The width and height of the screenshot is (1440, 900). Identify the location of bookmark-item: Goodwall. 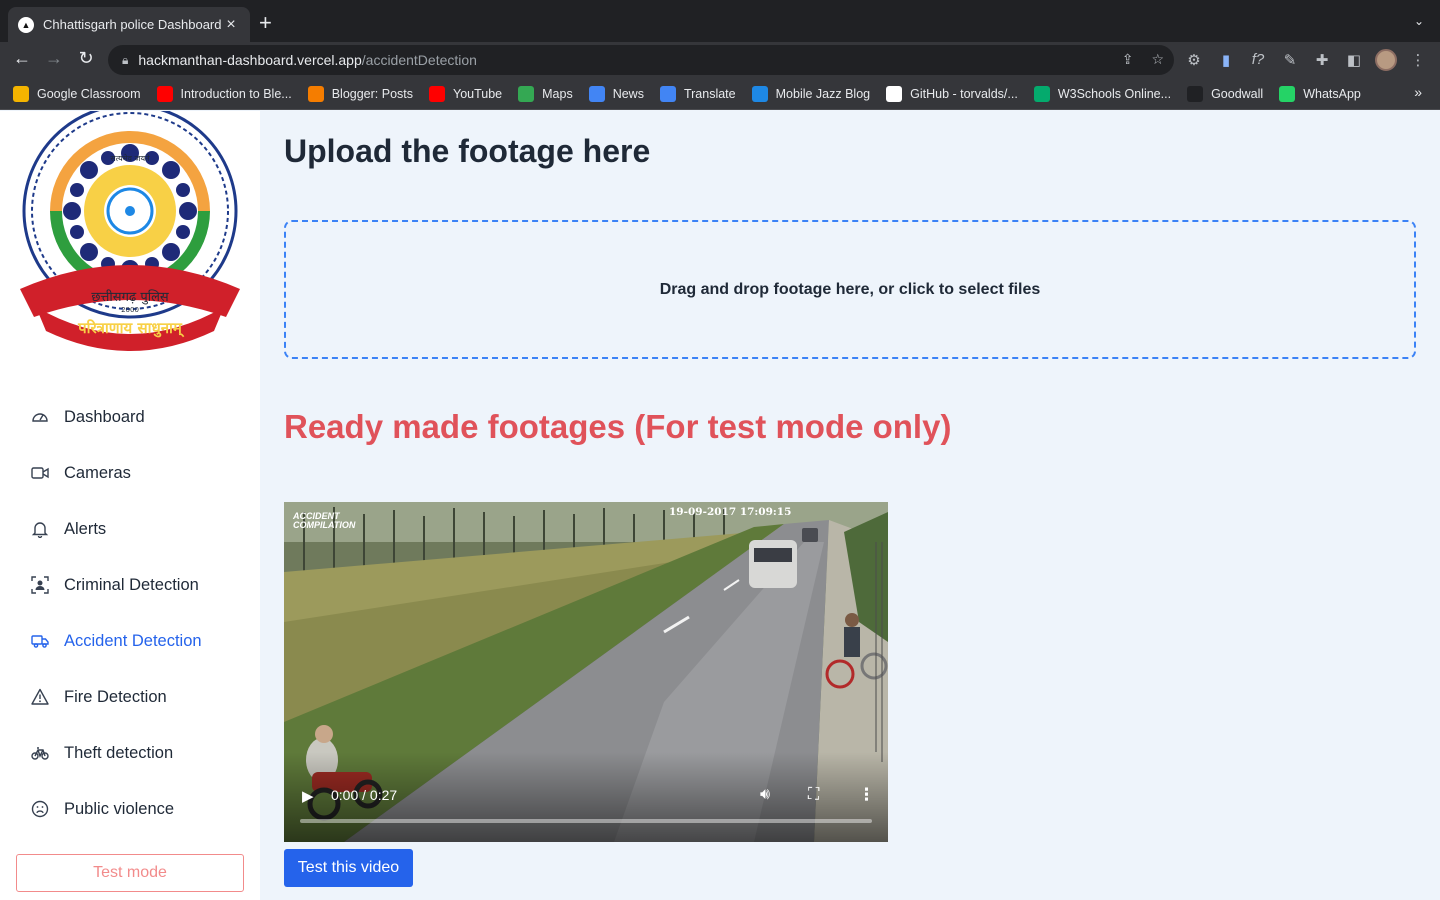
(1225, 93).